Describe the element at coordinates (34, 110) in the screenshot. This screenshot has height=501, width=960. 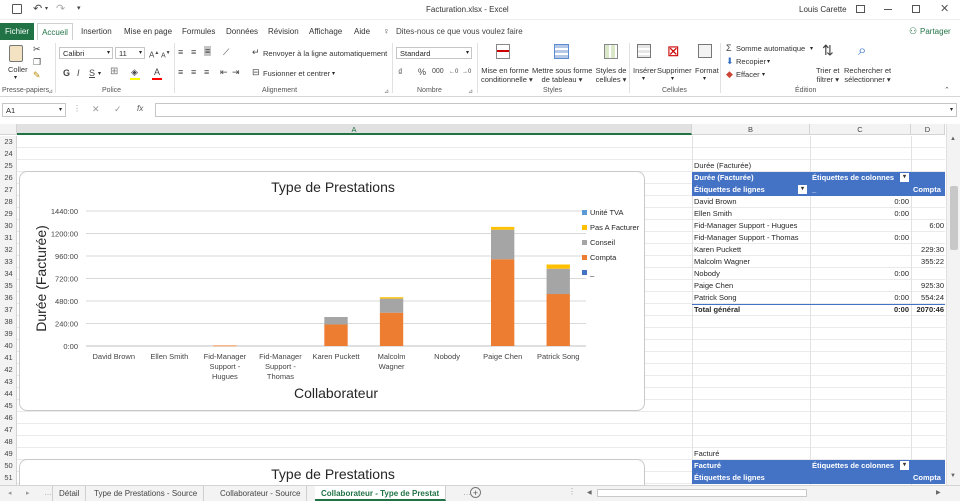
I see `name-box: A1 ▾` at that location.